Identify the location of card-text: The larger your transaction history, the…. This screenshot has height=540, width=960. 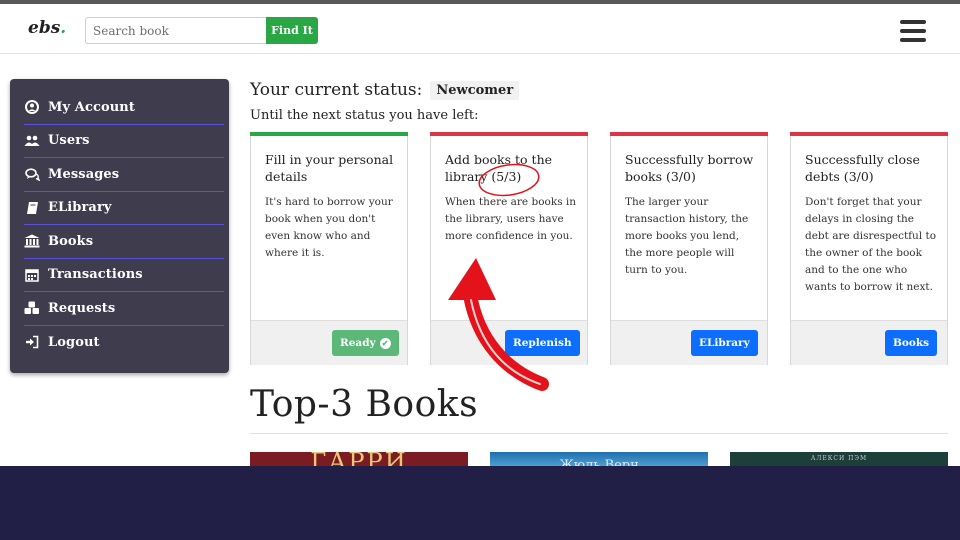
(687, 236).